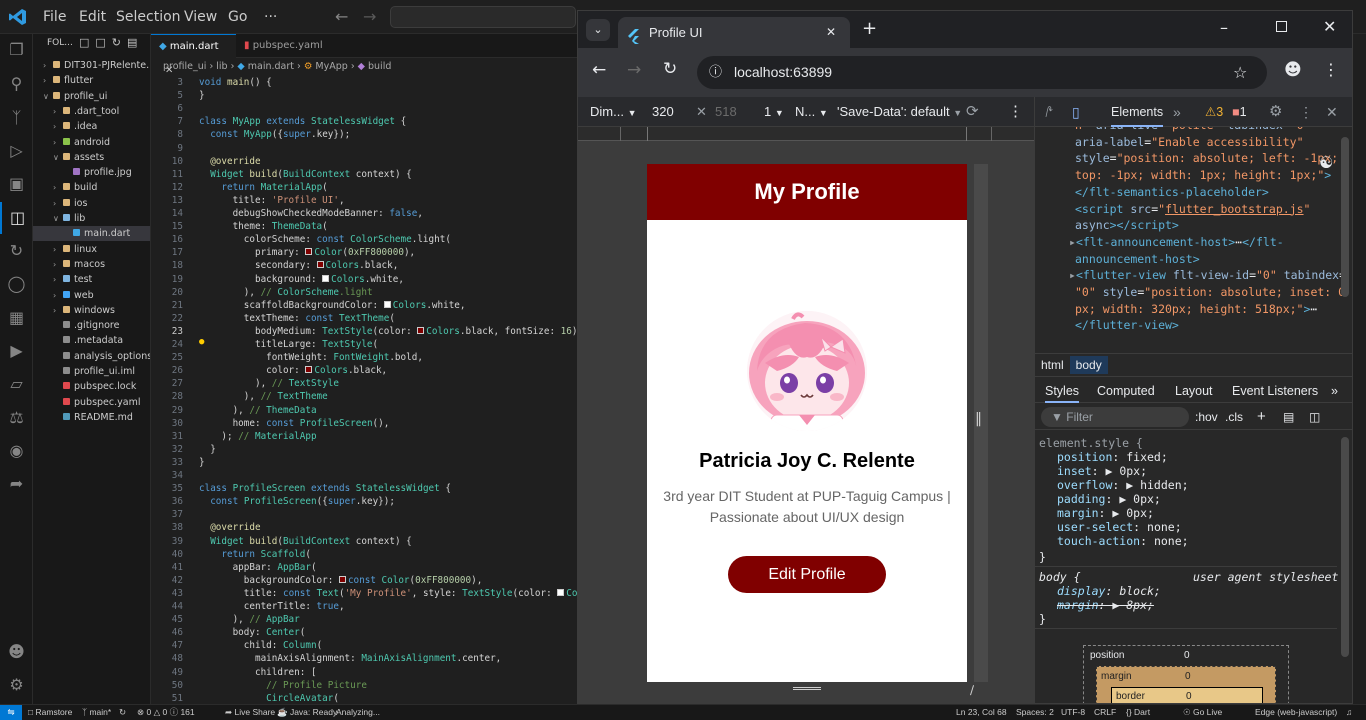  I want to click on explorer-folder: › build, so click(91, 187).